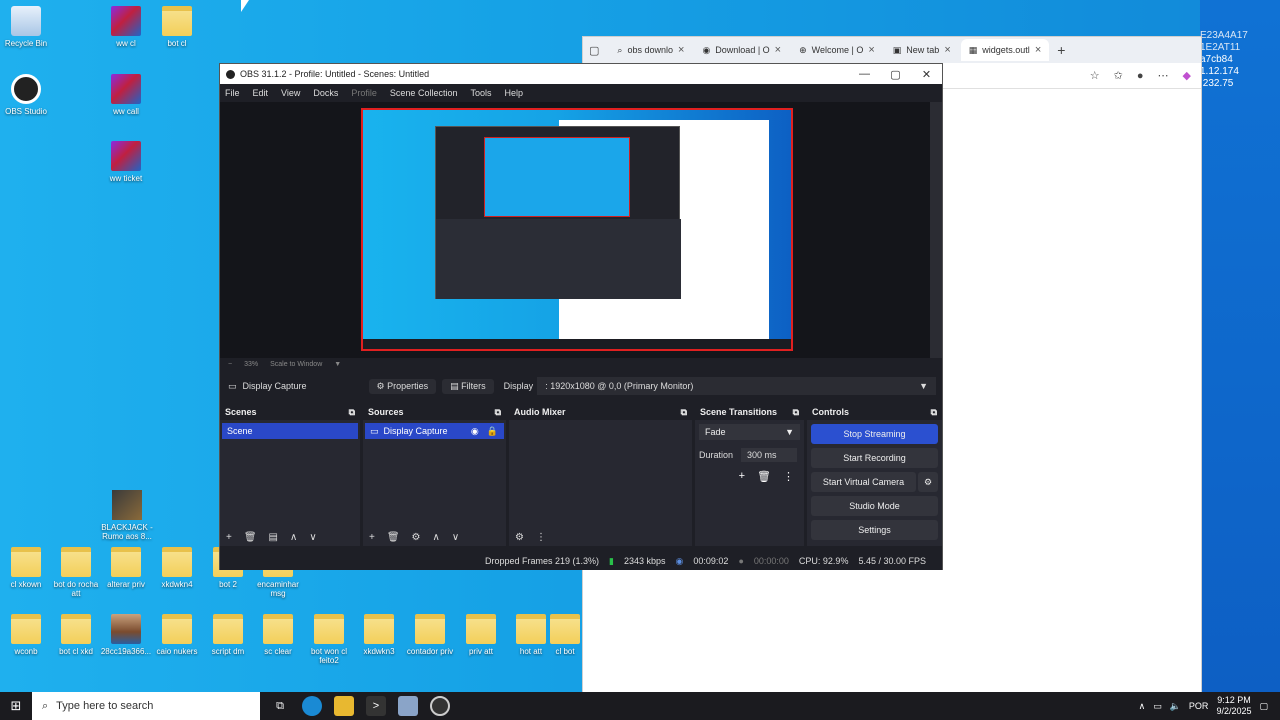  What do you see at coordinates (329, 639) in the screenshot?
I see `desktop-icon-row2-6: bot won cl feito2` at bounding box center [329, 639].